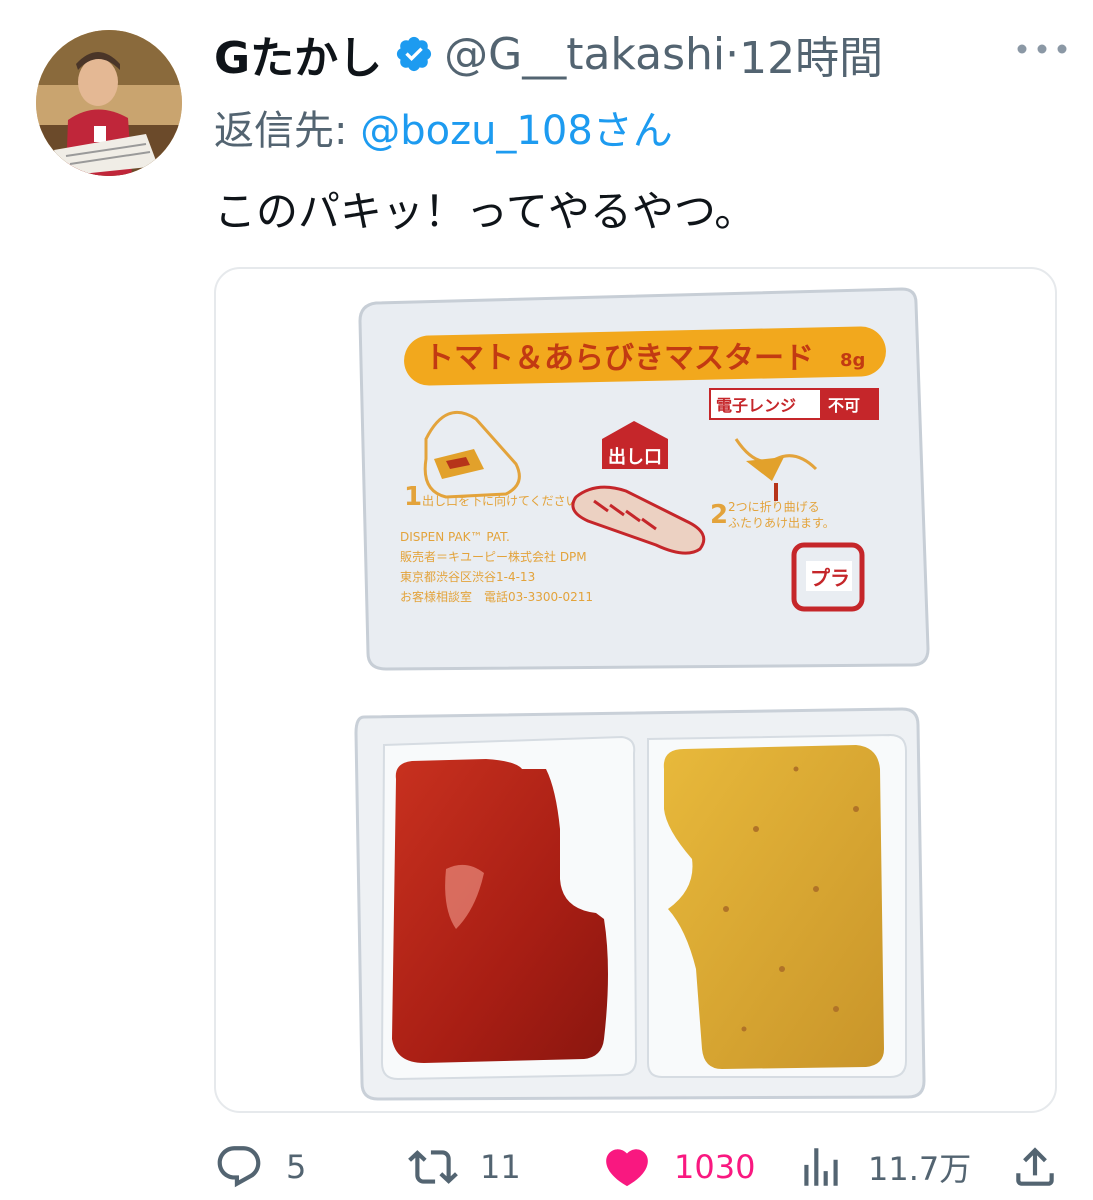 The height and width of the screenshot is (1200, 1093). I want to click on svg-text: 1, so click(413, 497).